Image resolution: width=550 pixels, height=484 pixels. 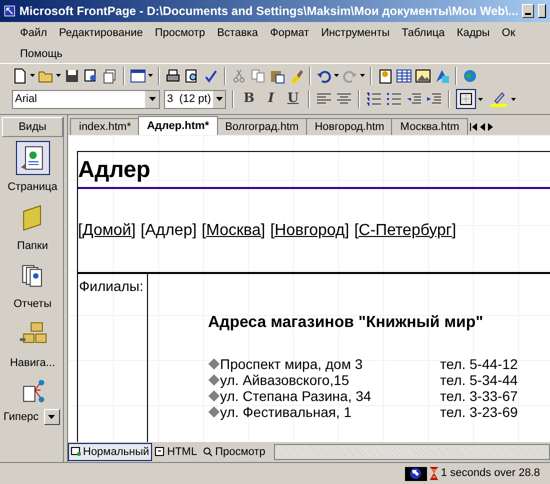 I want to click on view-label: Страница, so click(x=33, y=187).